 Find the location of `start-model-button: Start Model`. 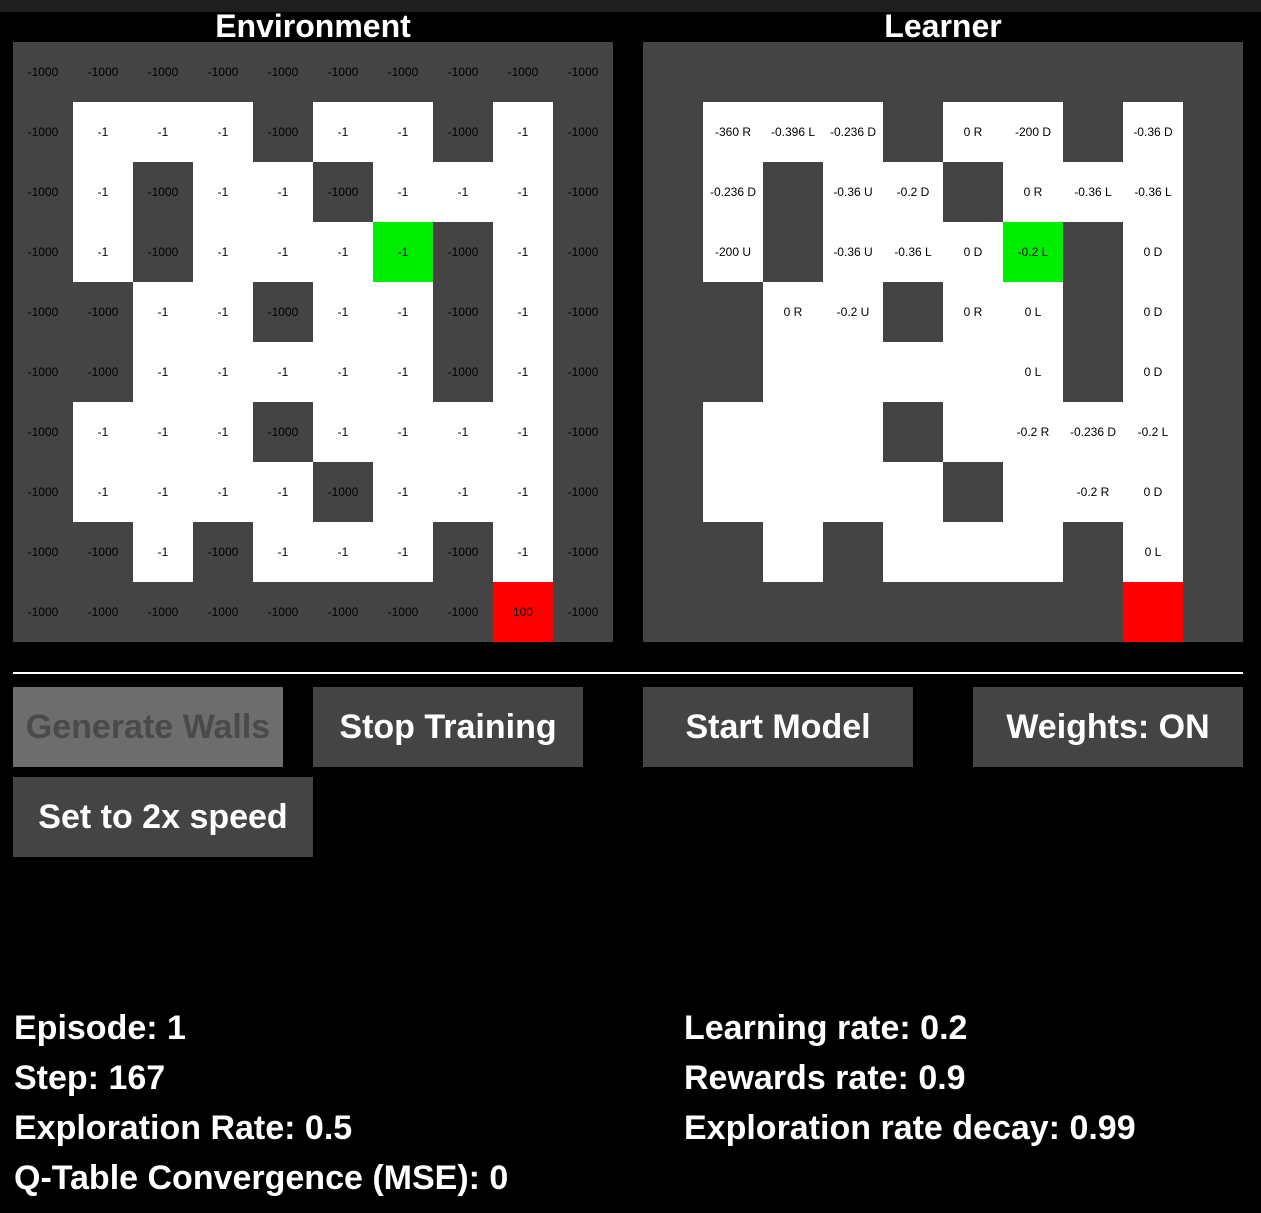

start-model-button: Start Model is located at coordinates (778, 727).